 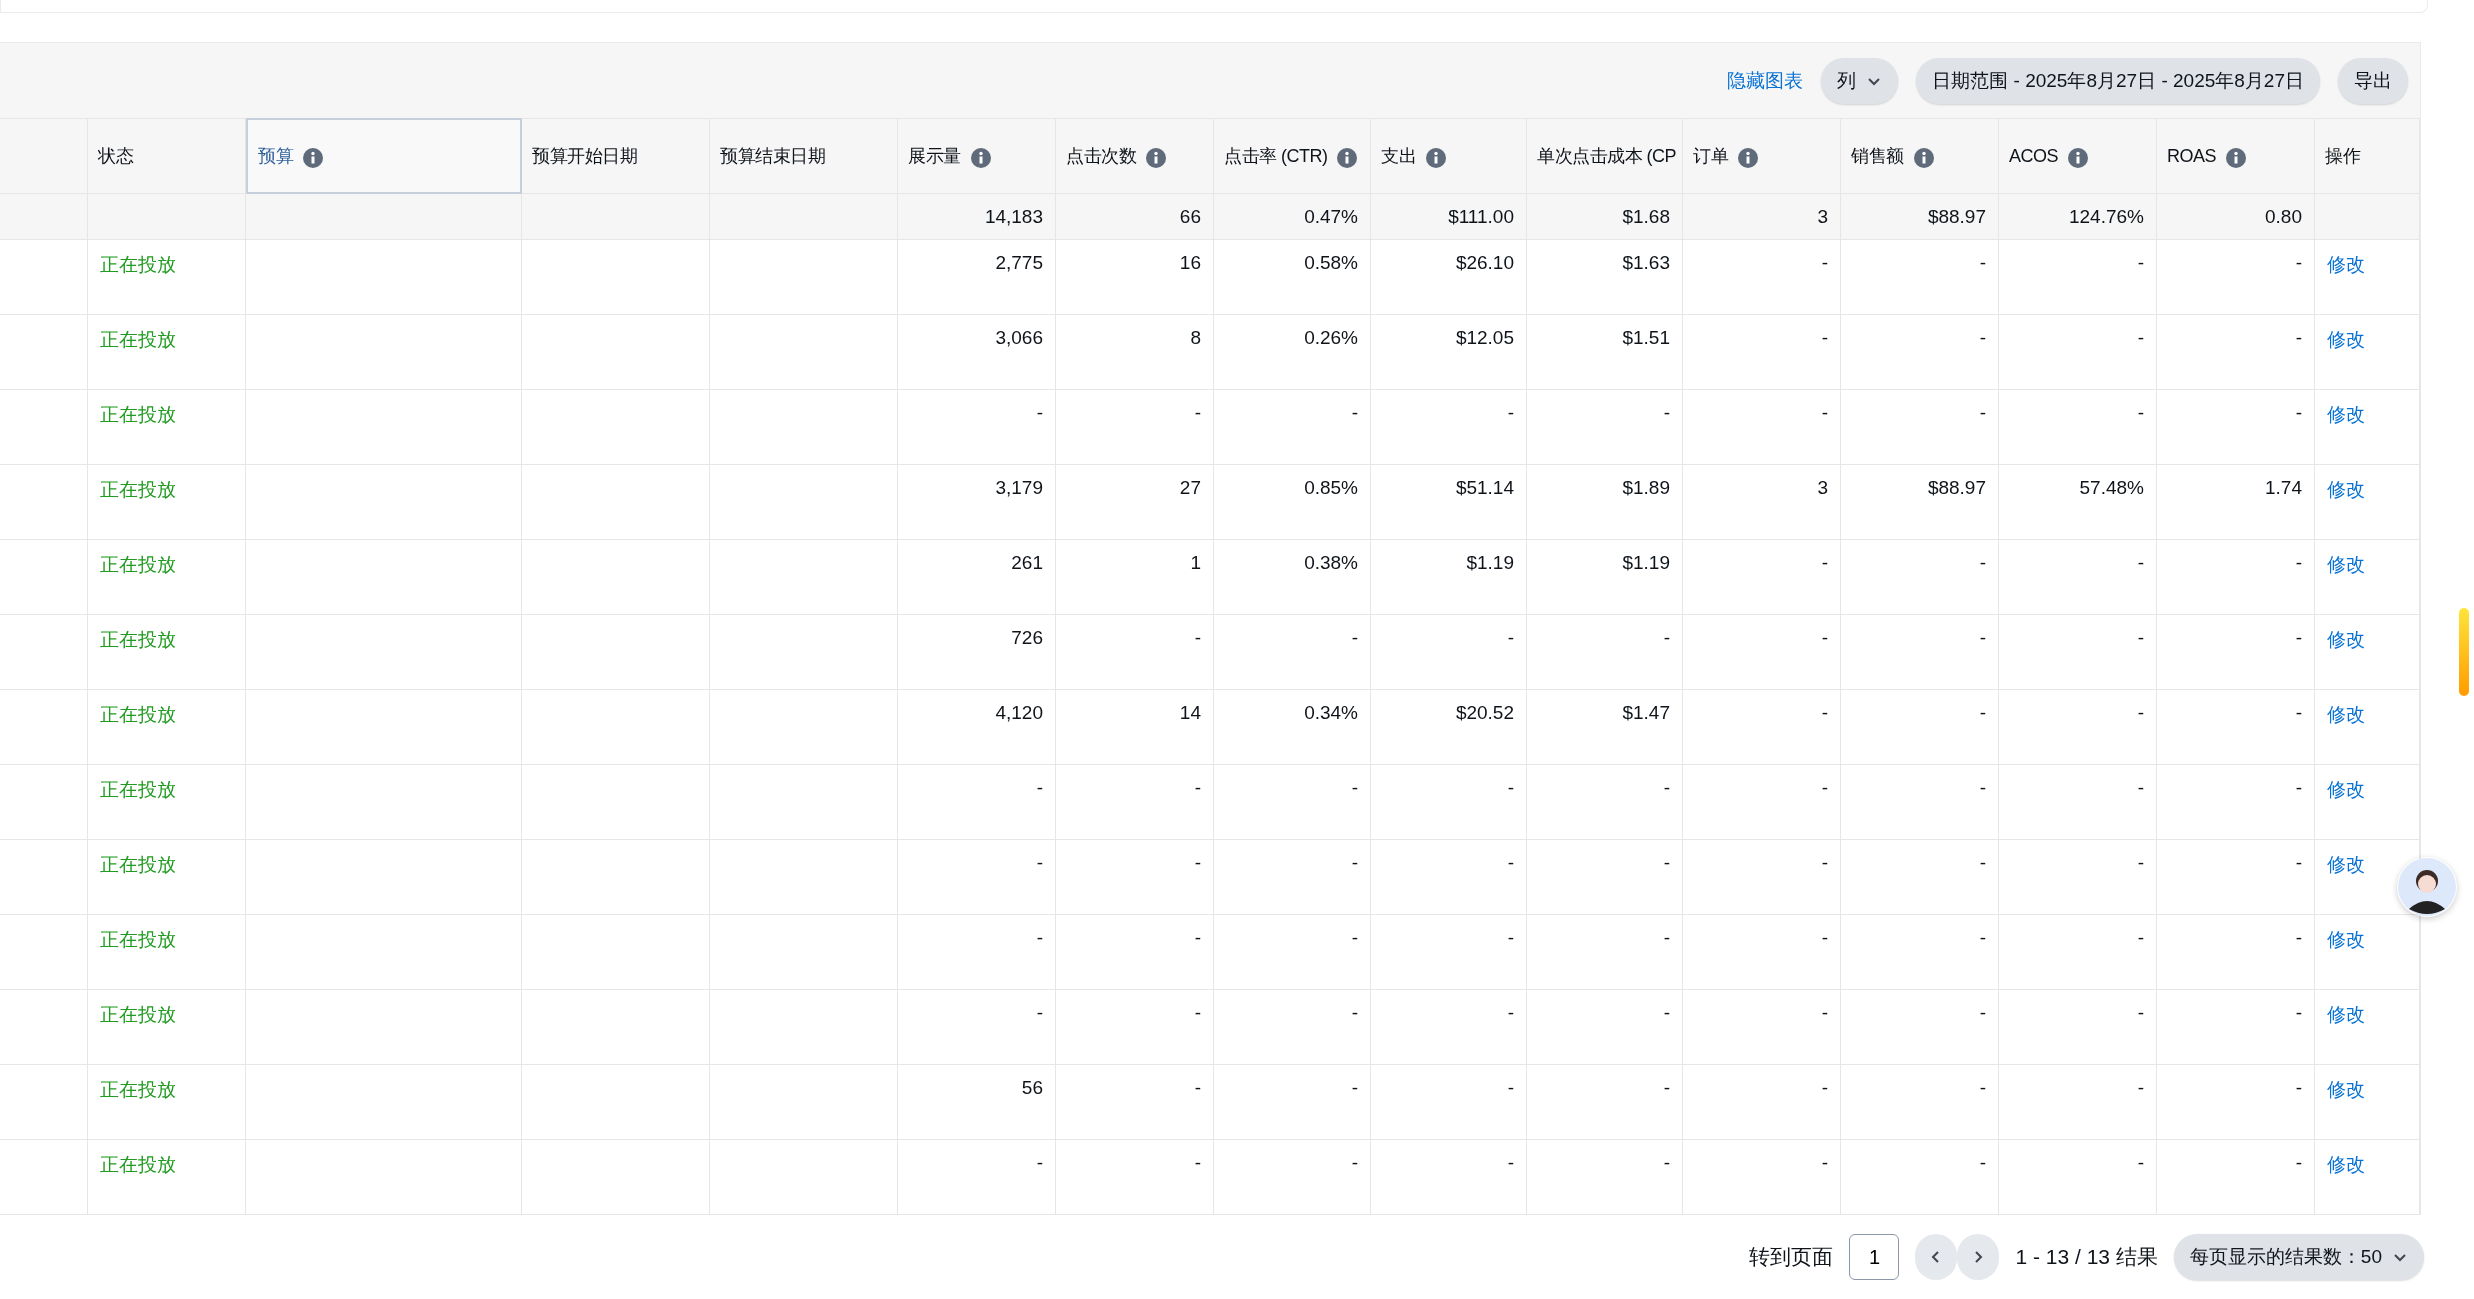 What do you see at coordinates (2367, 156) in the screenshot?
I see `column-header: 操作` at bounding box center [2367, 156].